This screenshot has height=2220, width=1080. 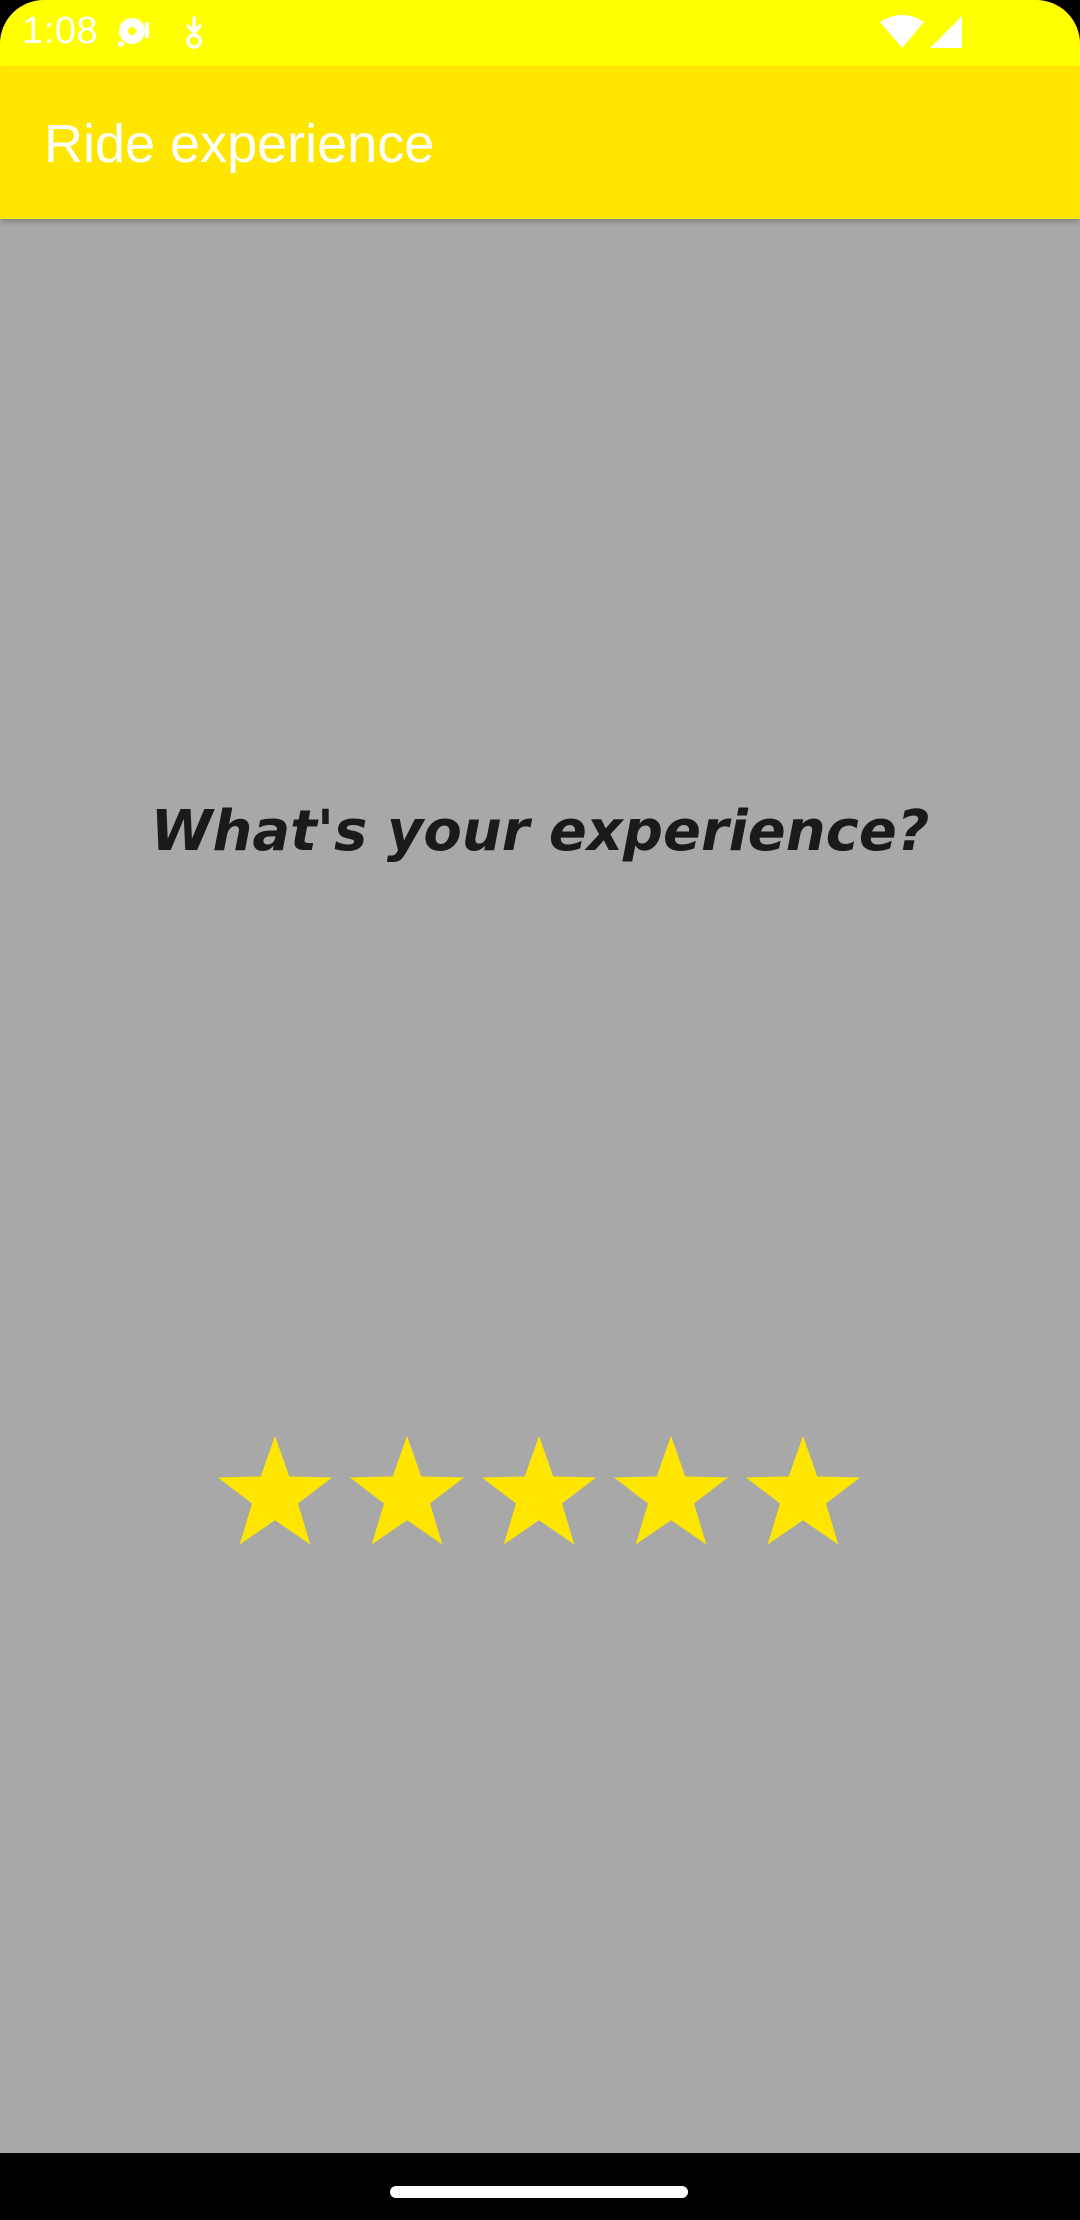 I want to click on status-time: 1:08, so click(x=60, y=31).